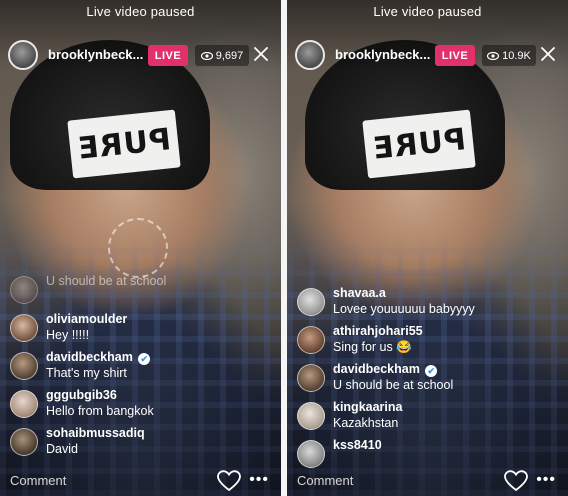 This screenshot has width=568, height=496. What do you see at coordinates (372, 347) in the screenshot?
I see `comment-text: Sing for us 😂` at bounding box center [372, 347].